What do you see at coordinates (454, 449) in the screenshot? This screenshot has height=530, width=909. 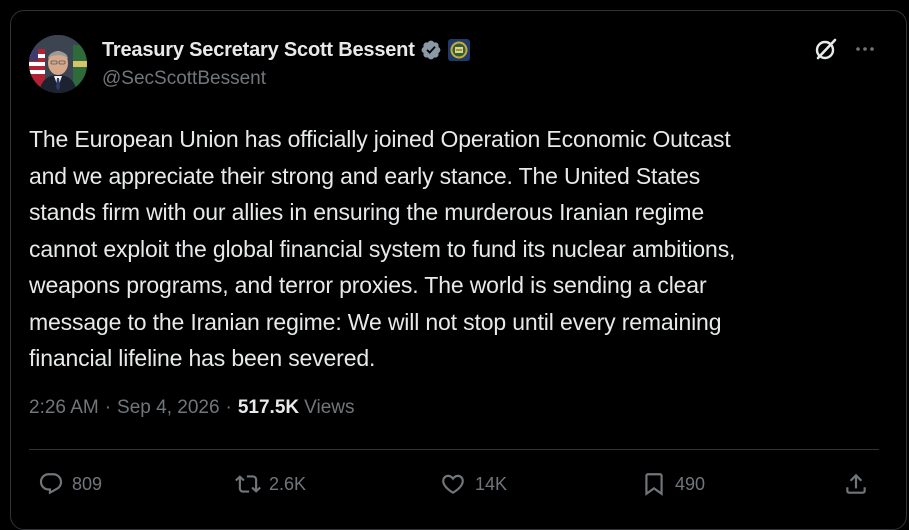 I see `divider` at bounding box center [454, 449].